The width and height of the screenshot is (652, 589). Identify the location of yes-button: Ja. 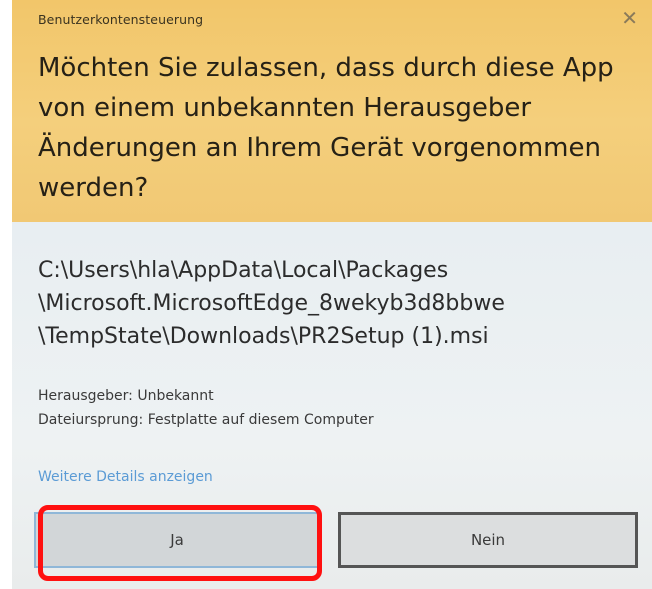
(177, 540).